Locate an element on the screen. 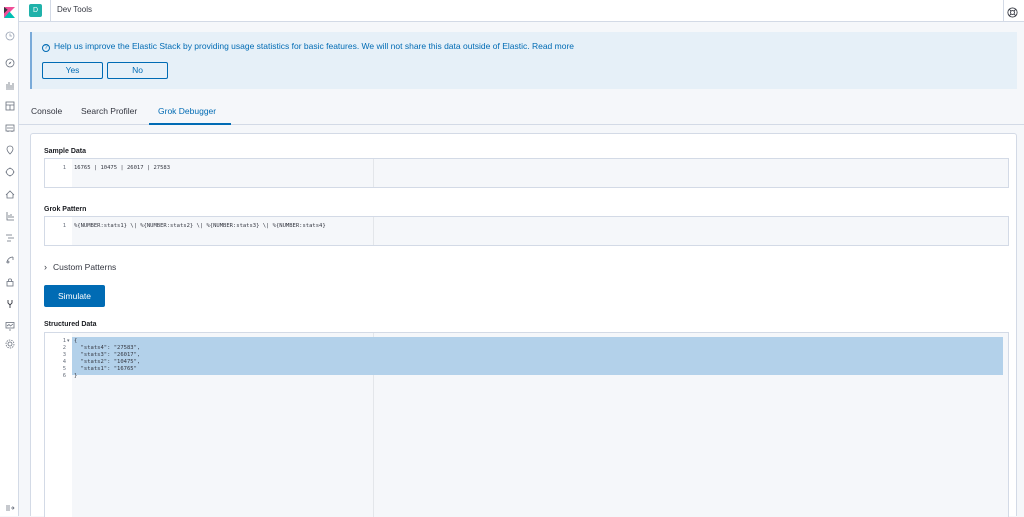  logs-icon is located at coordinates (9, 215).